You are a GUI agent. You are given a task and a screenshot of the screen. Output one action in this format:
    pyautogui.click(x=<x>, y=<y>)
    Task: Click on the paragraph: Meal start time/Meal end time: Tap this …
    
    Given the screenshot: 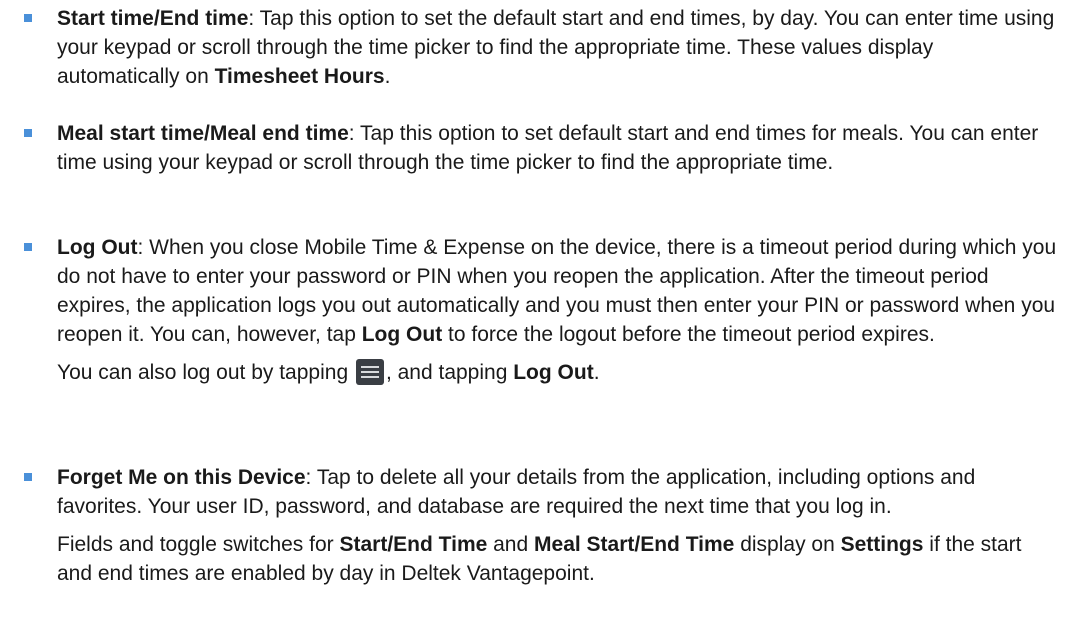 What is the action you would take?
    pyautogui.click(x=559, y=148)
    